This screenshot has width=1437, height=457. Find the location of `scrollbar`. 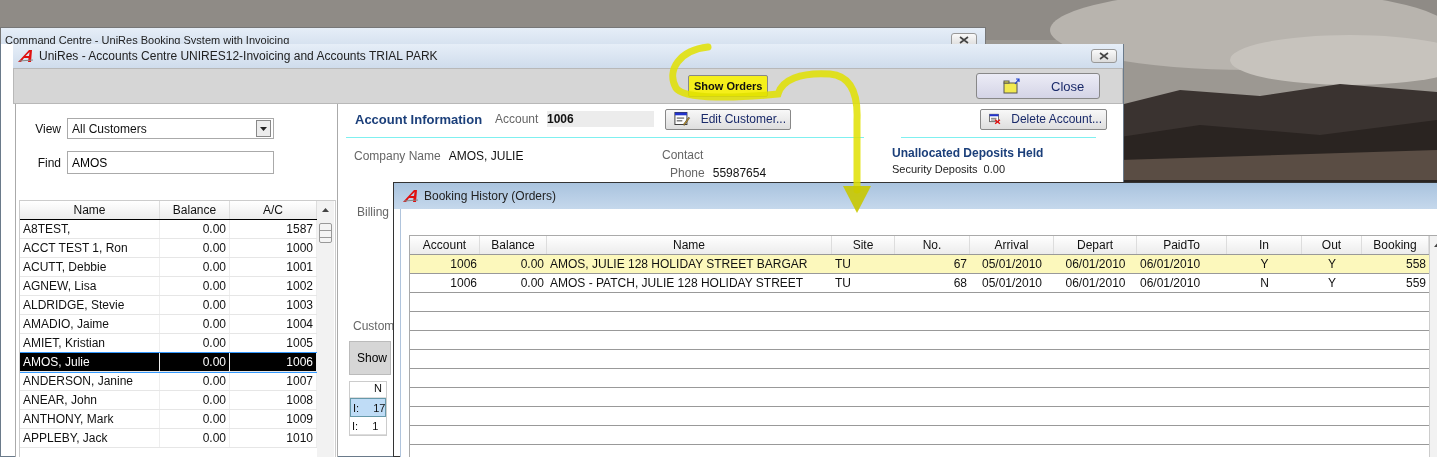

scrollbar is located at coordinates (325, 329).